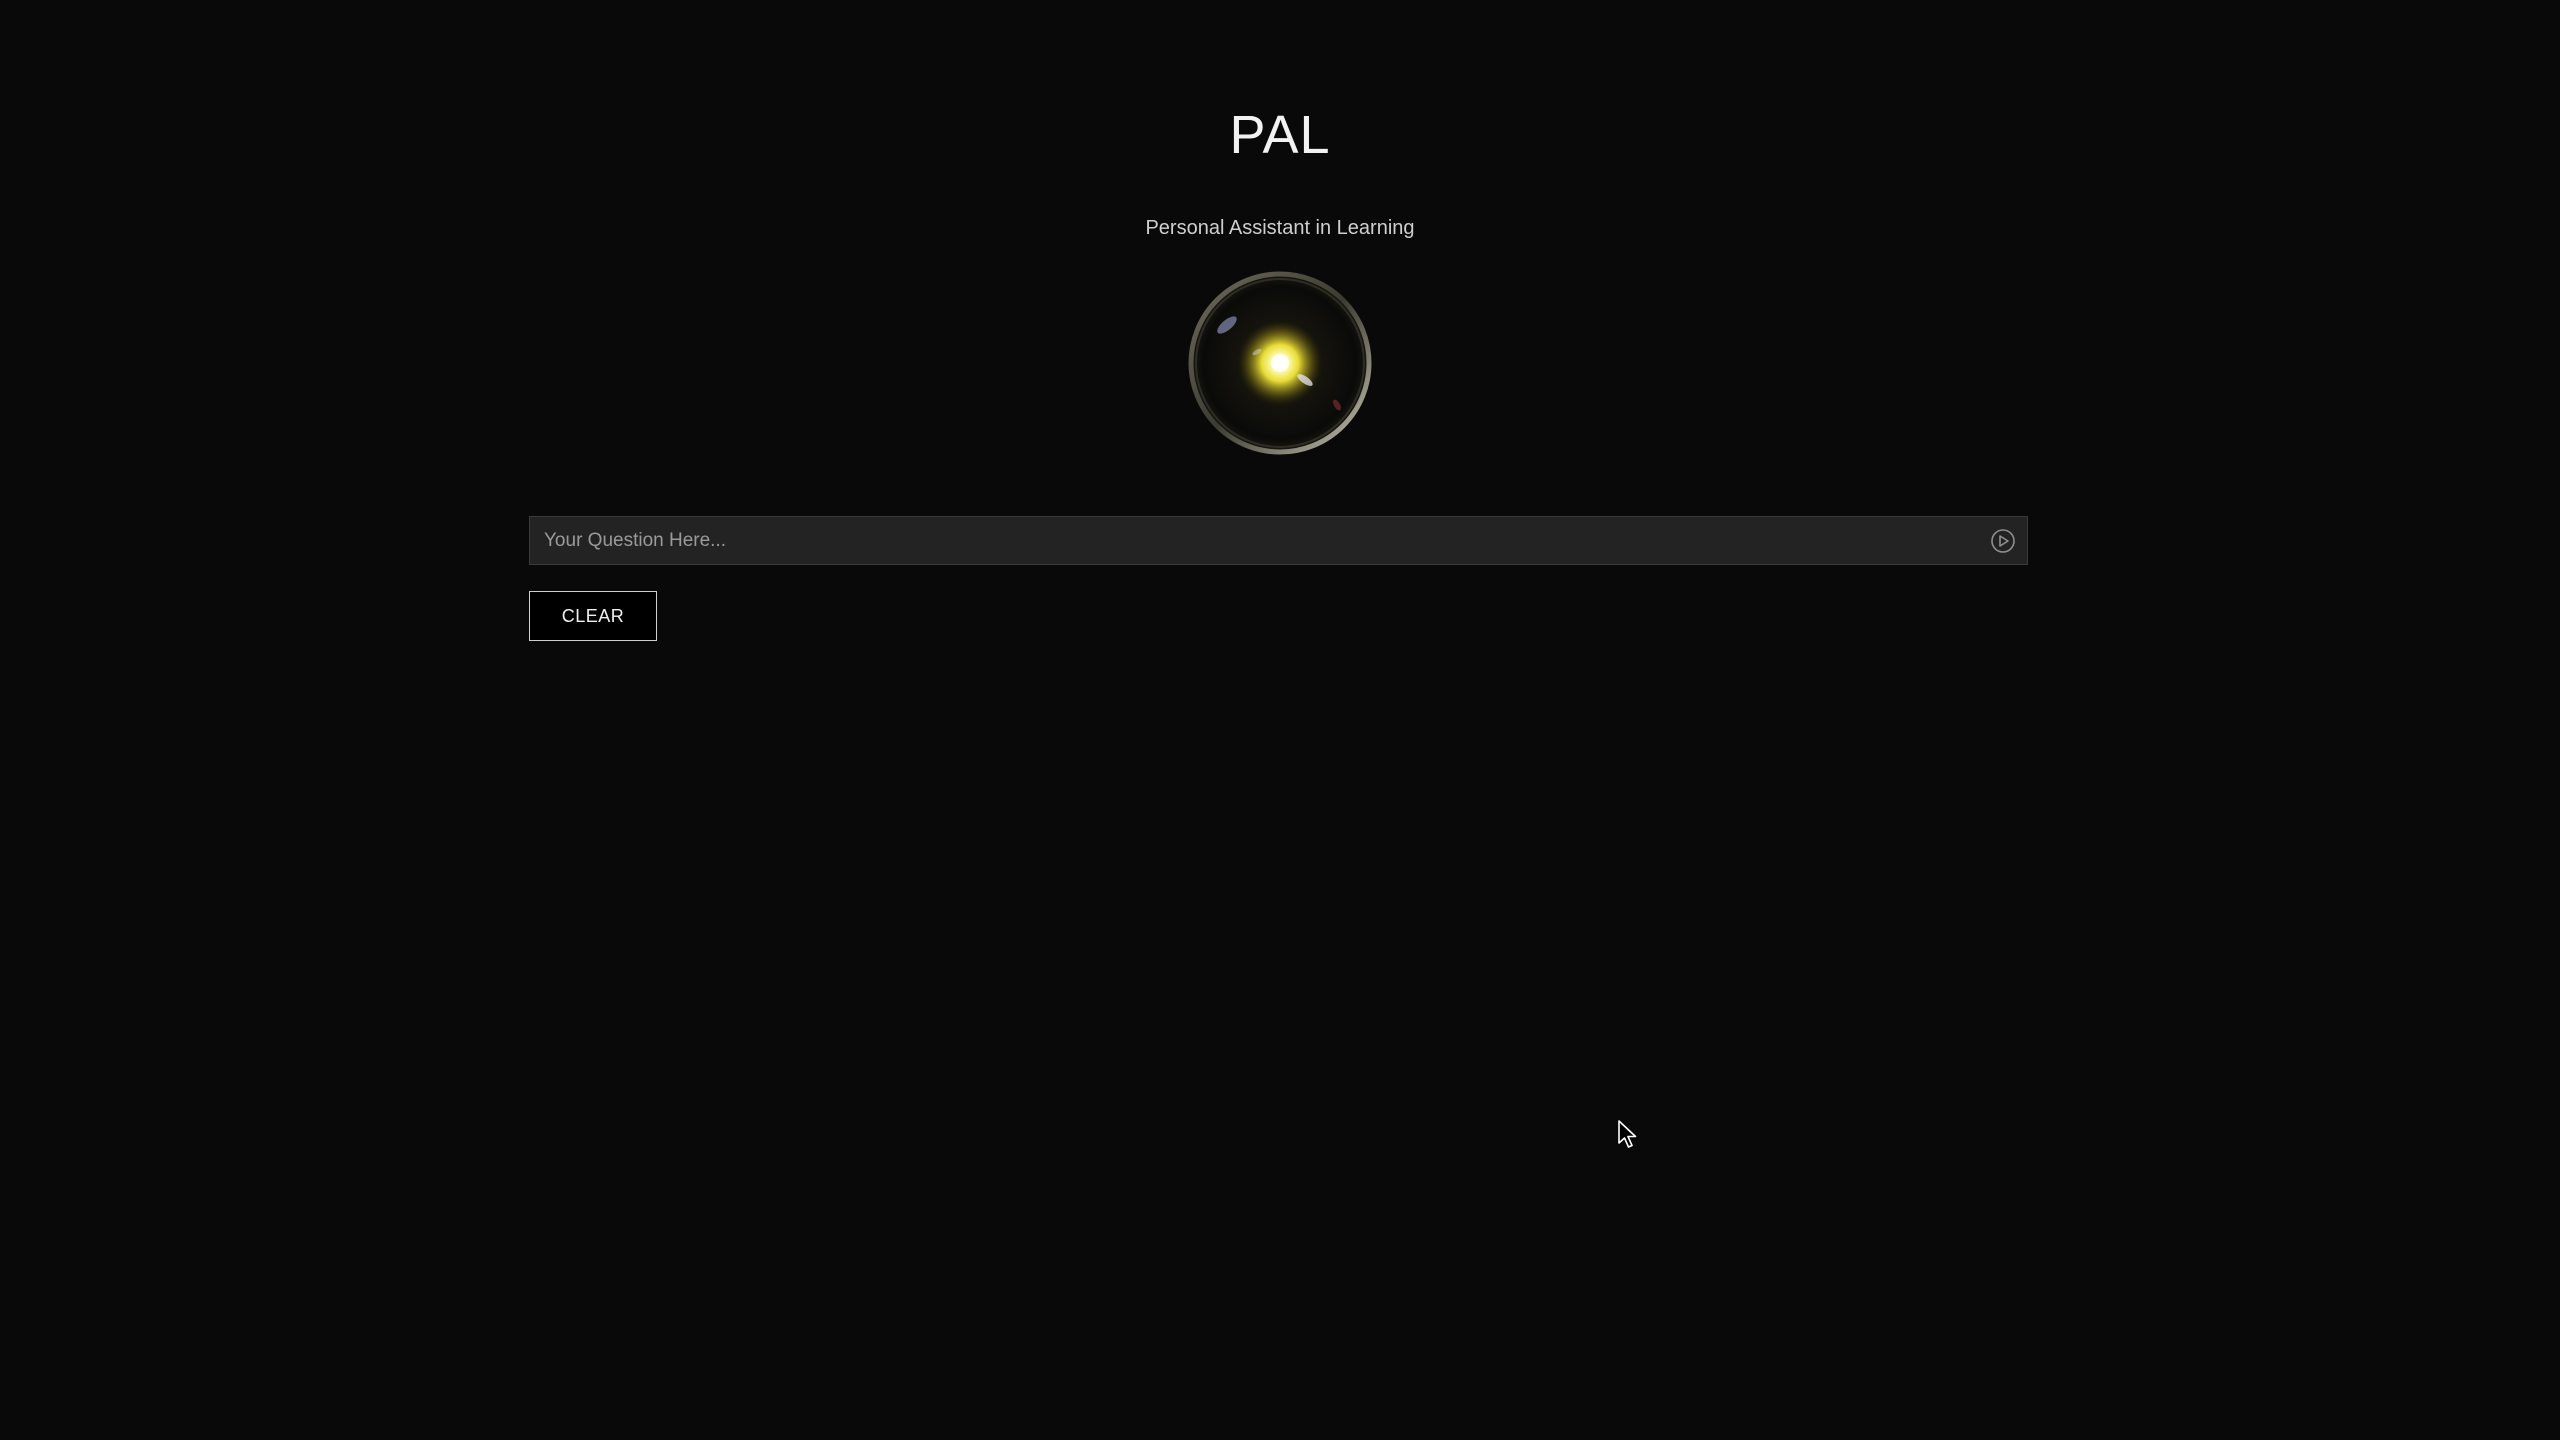 This screenshot has width=2560, height=1440. I want to click on mouse-cursor-icon, so click(1628, 1134).